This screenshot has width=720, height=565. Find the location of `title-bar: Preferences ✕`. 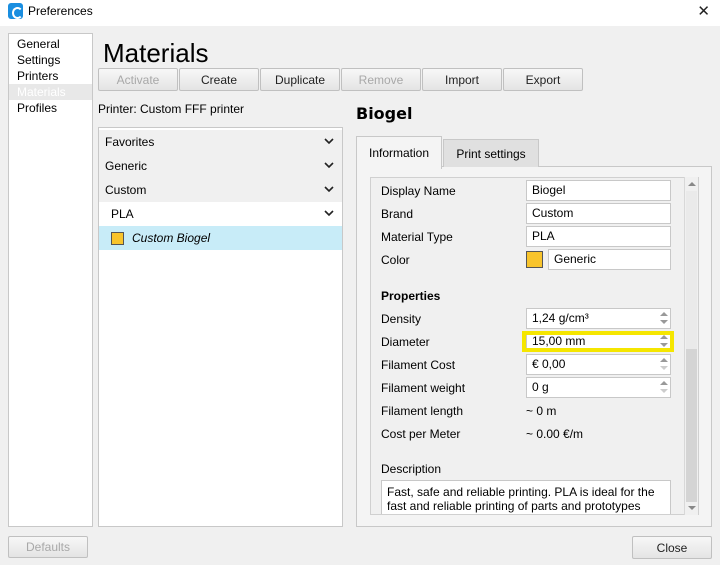

title-bar: Preferences ✕ is located at coordinates (360, 13).